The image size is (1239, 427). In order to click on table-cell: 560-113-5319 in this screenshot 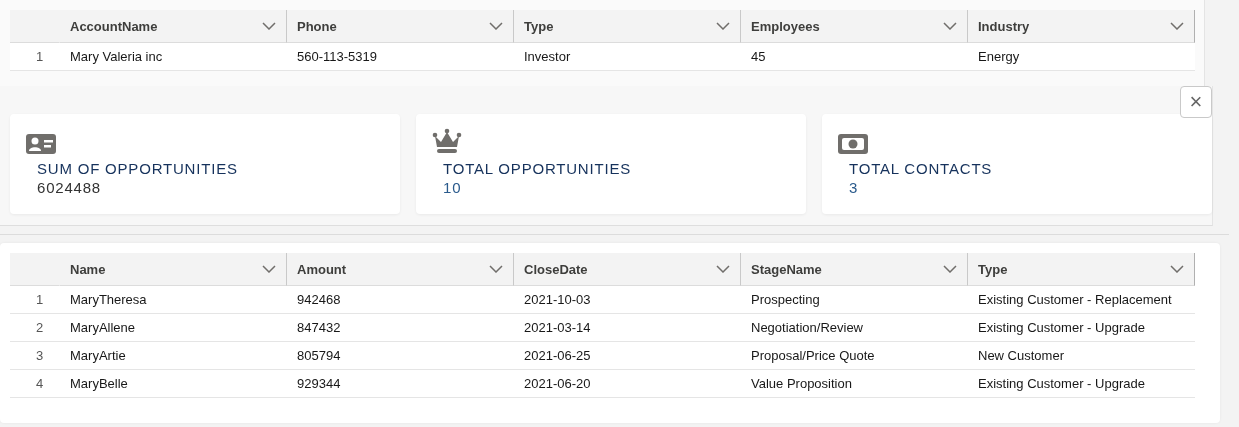, I will do `click(400, 57)`.